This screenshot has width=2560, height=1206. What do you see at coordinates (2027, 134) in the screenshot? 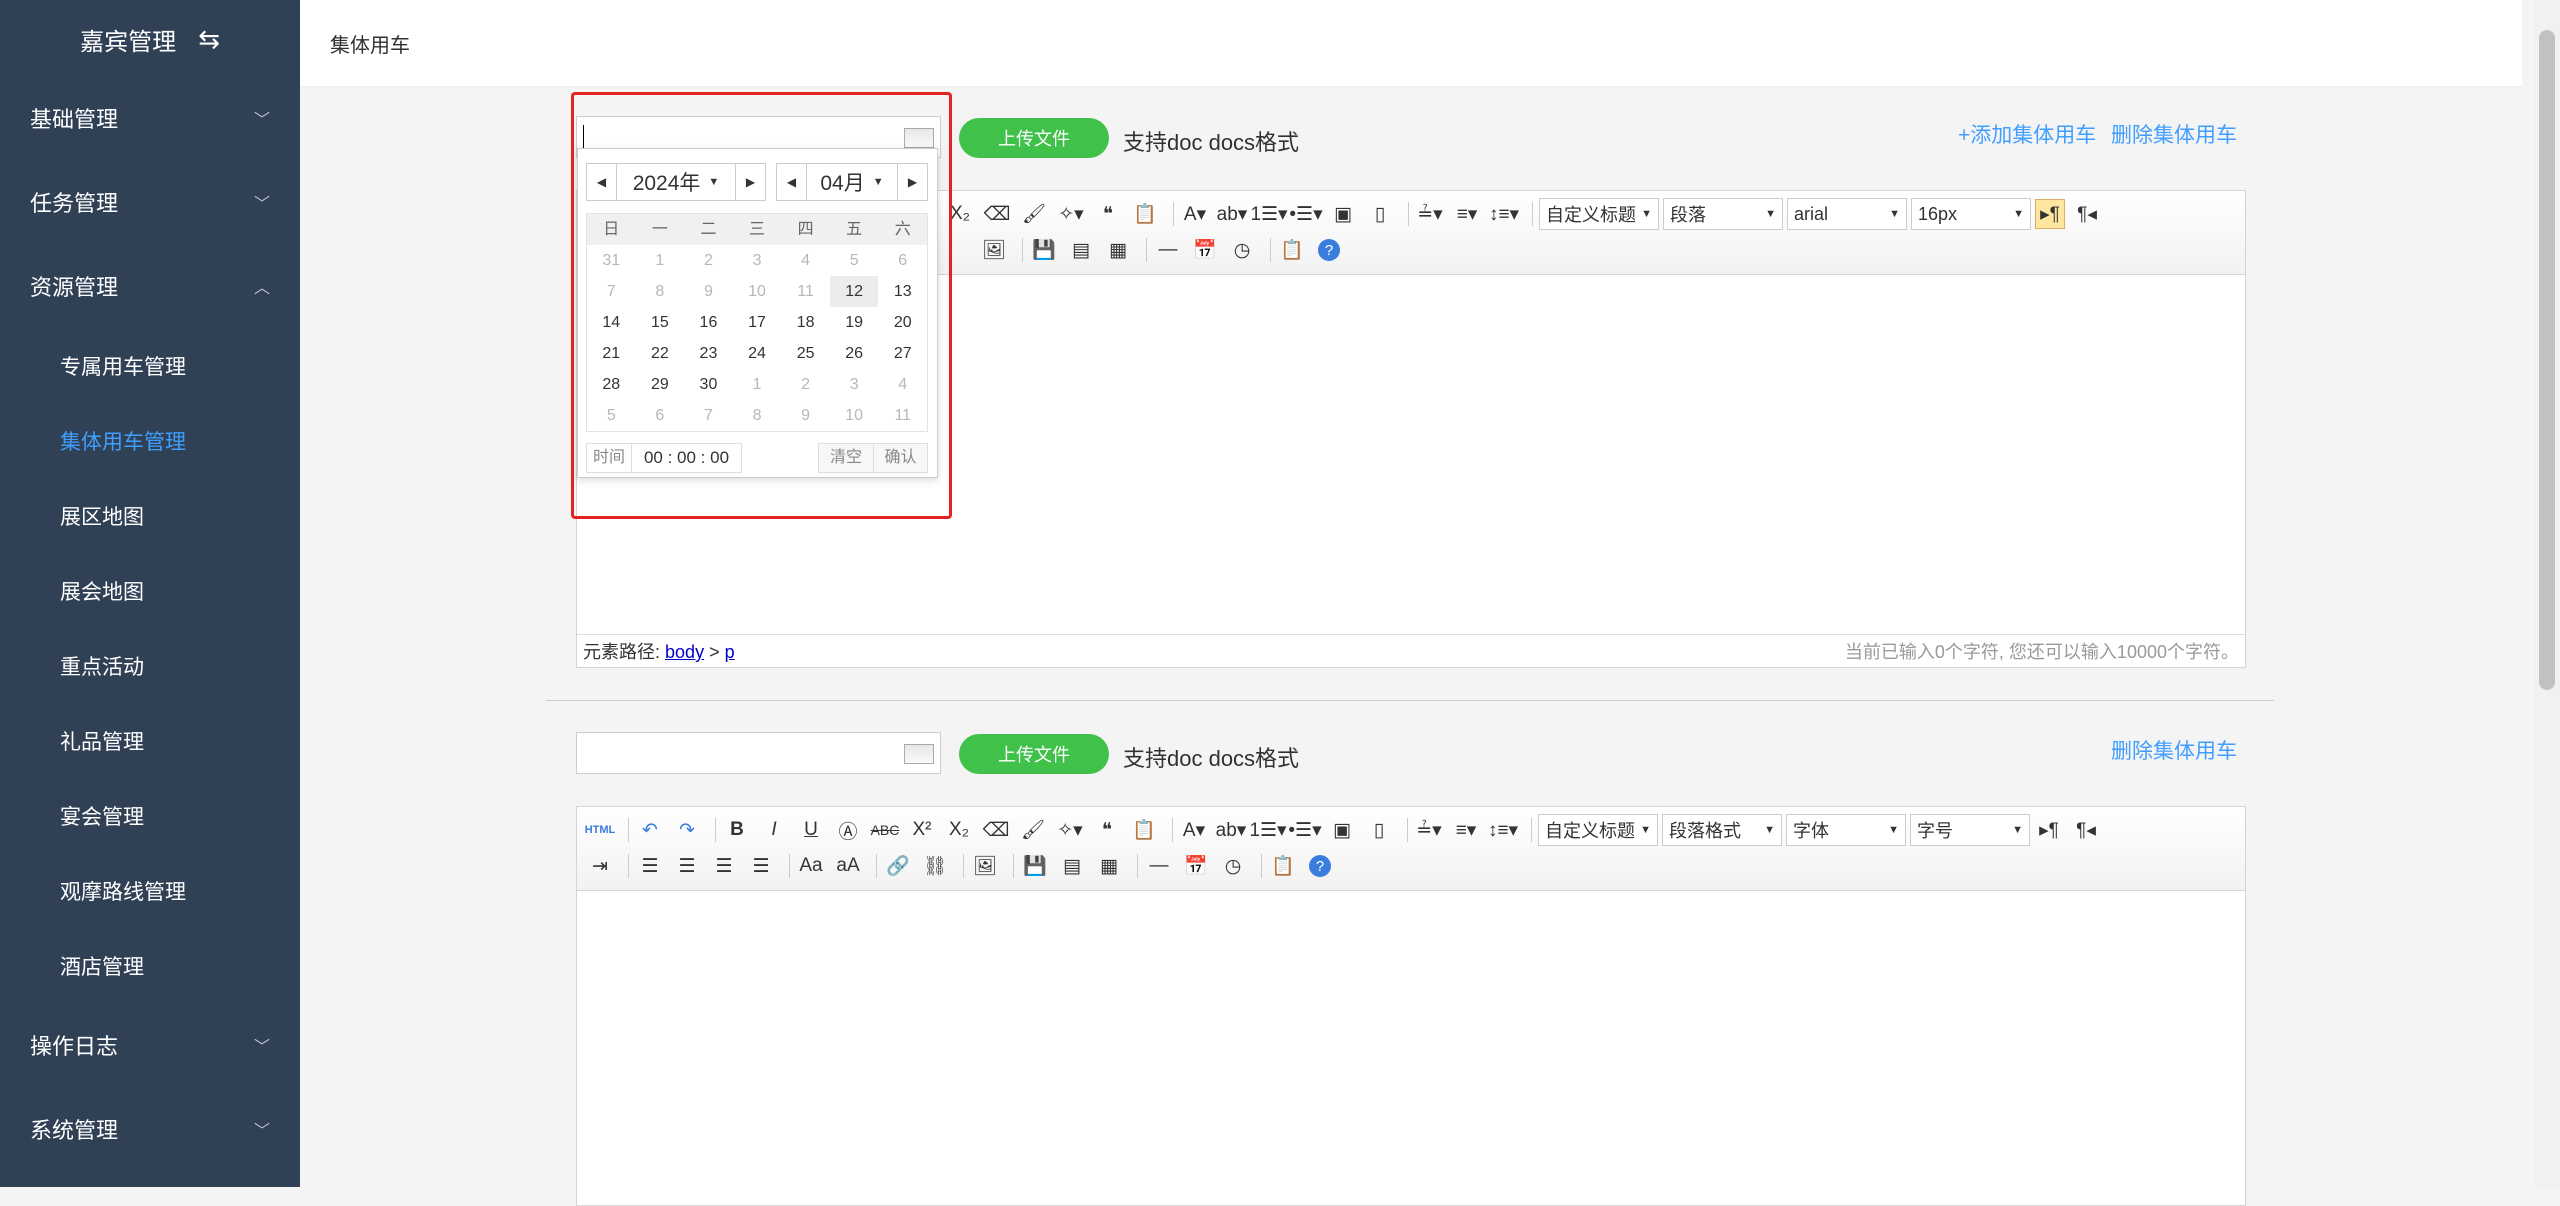
I see `add-group-car-link: +添加集体用车` at bounding box center [2027, 134].